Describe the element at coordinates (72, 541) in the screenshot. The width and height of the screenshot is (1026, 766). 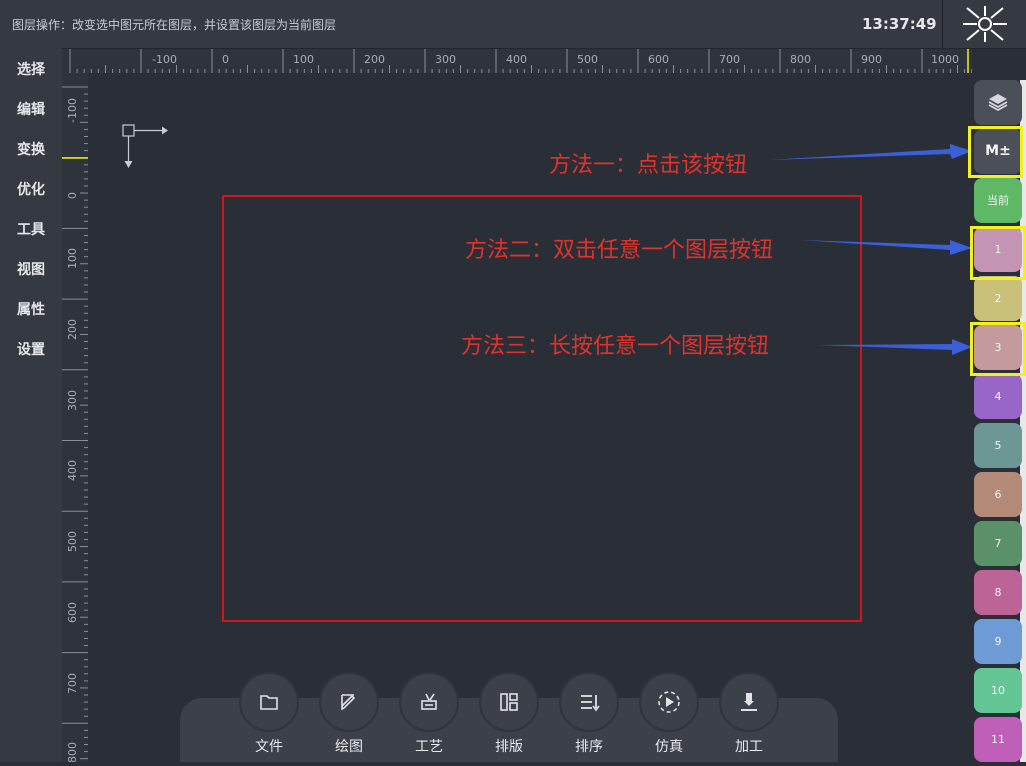
I see `ruler-left-label: 500` at that location.